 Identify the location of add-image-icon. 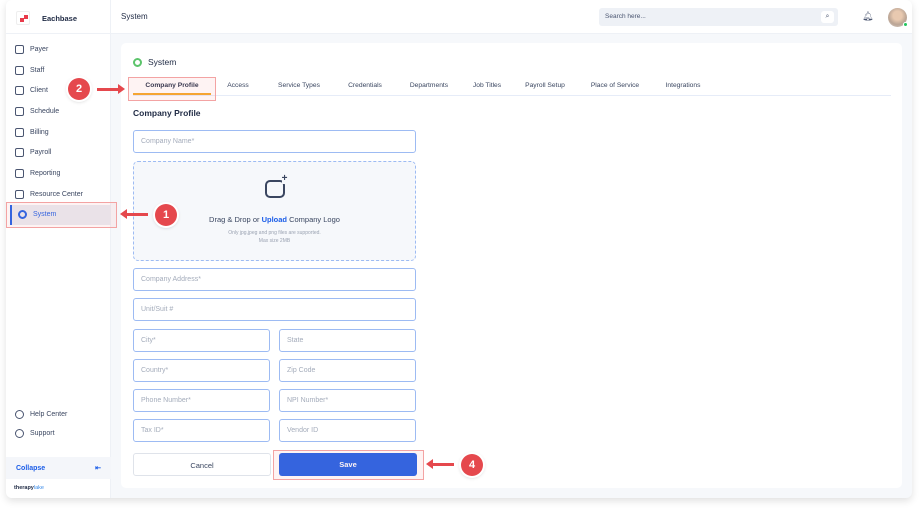
(276, 185).